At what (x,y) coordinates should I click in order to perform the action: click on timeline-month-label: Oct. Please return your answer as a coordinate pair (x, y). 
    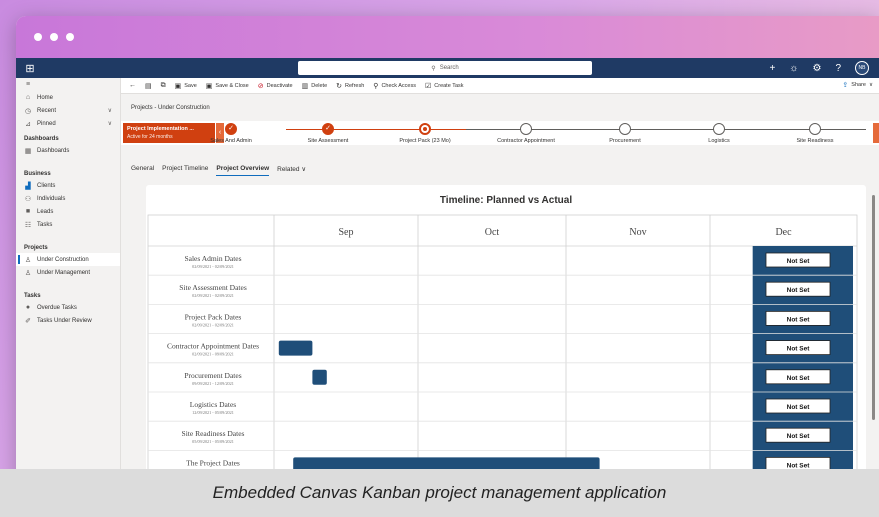
    Looking at the image, I should click on (492, 232).